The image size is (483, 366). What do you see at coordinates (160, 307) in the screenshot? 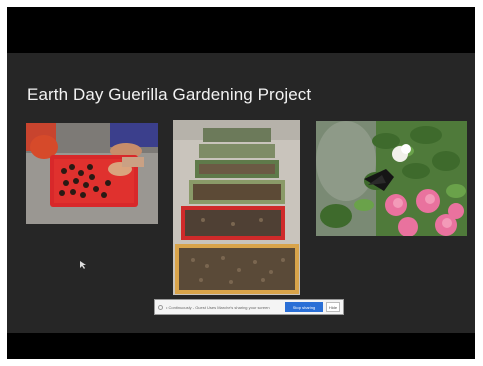
I see `share-status-icon` at bounding box center [160, 307].